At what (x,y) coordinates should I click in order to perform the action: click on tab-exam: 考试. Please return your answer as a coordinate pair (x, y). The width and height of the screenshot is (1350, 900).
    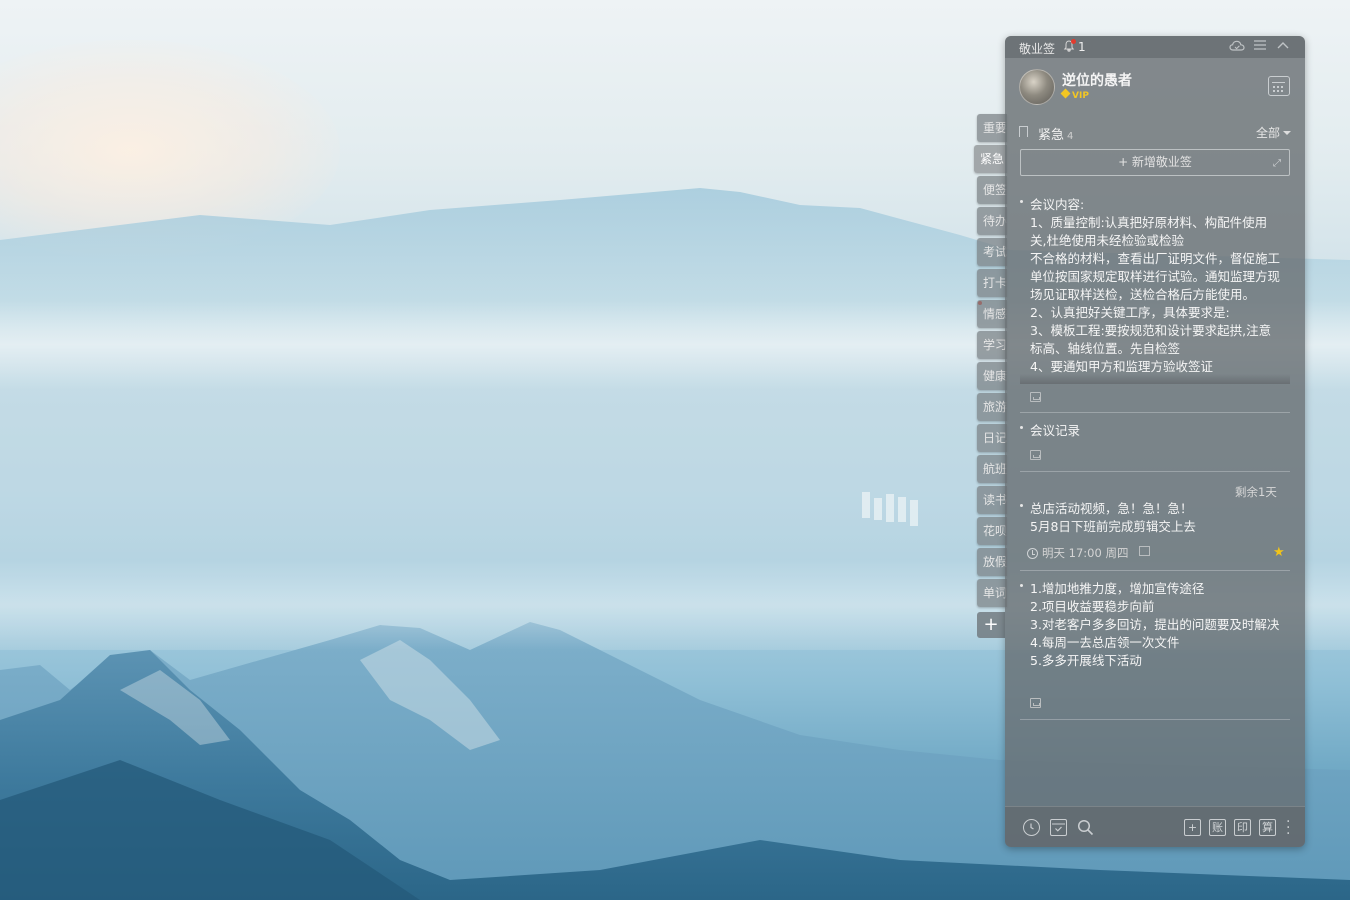
    Looking at the image, I should click on (992, 252).